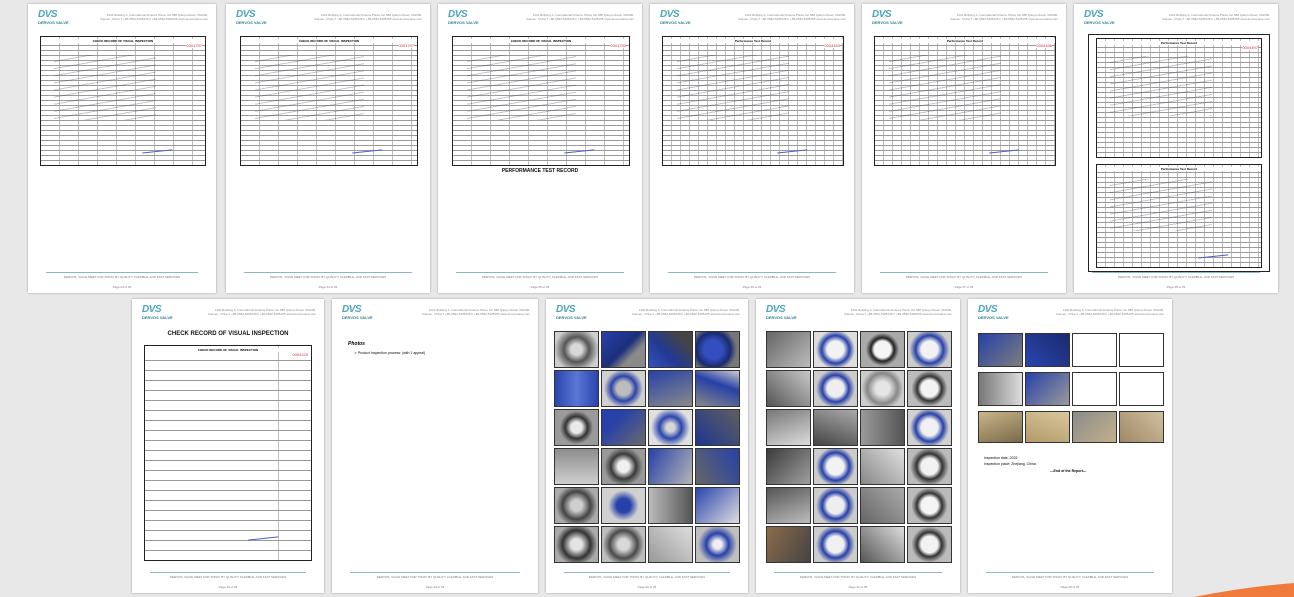  I want to click on form-number: 0001793, so click(618, 45).